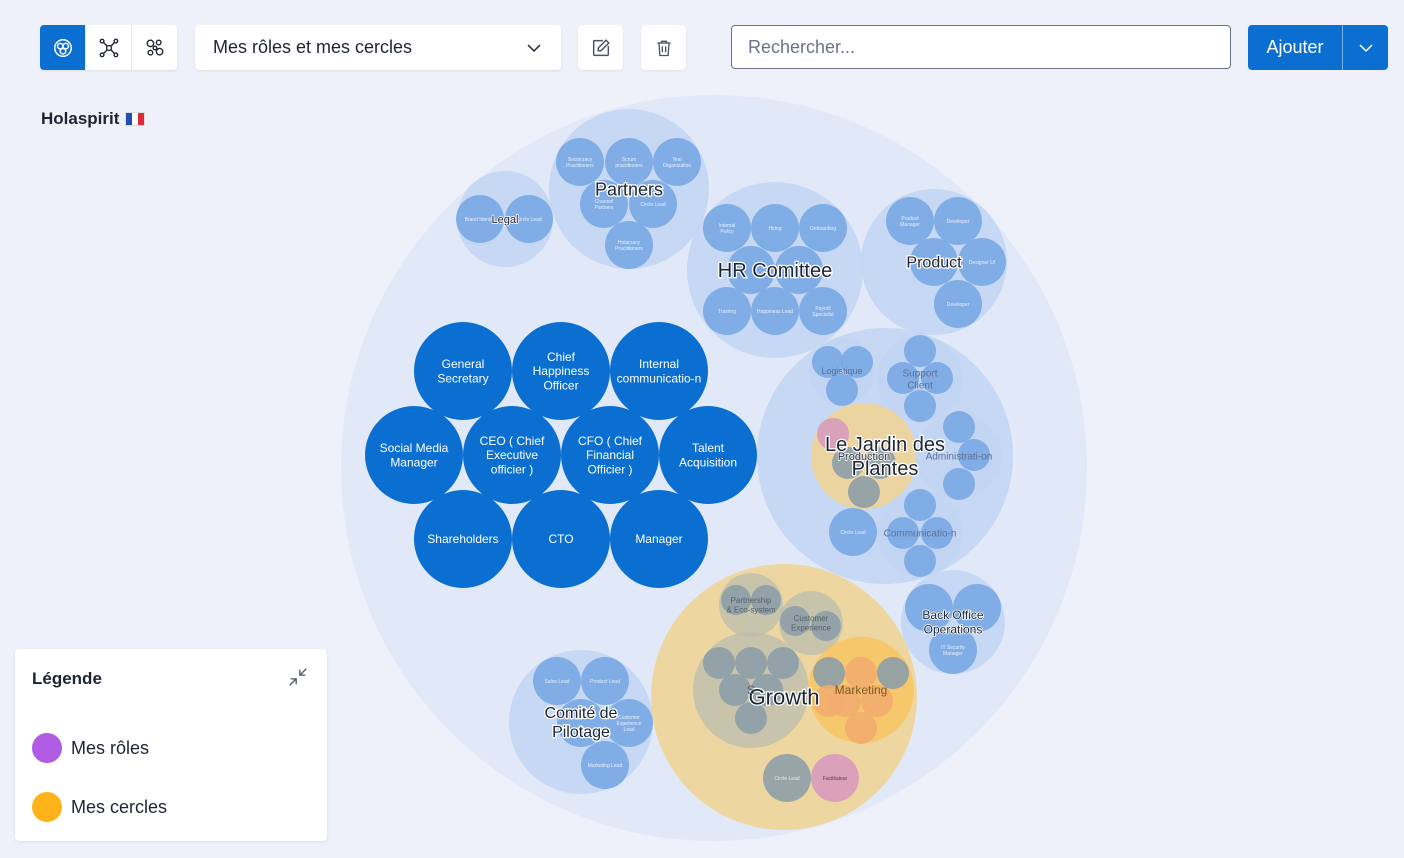  Describe the element at coordinates (119, 806) in the screenshot. I see `legend-label-circles: Mes cercles` at that location.